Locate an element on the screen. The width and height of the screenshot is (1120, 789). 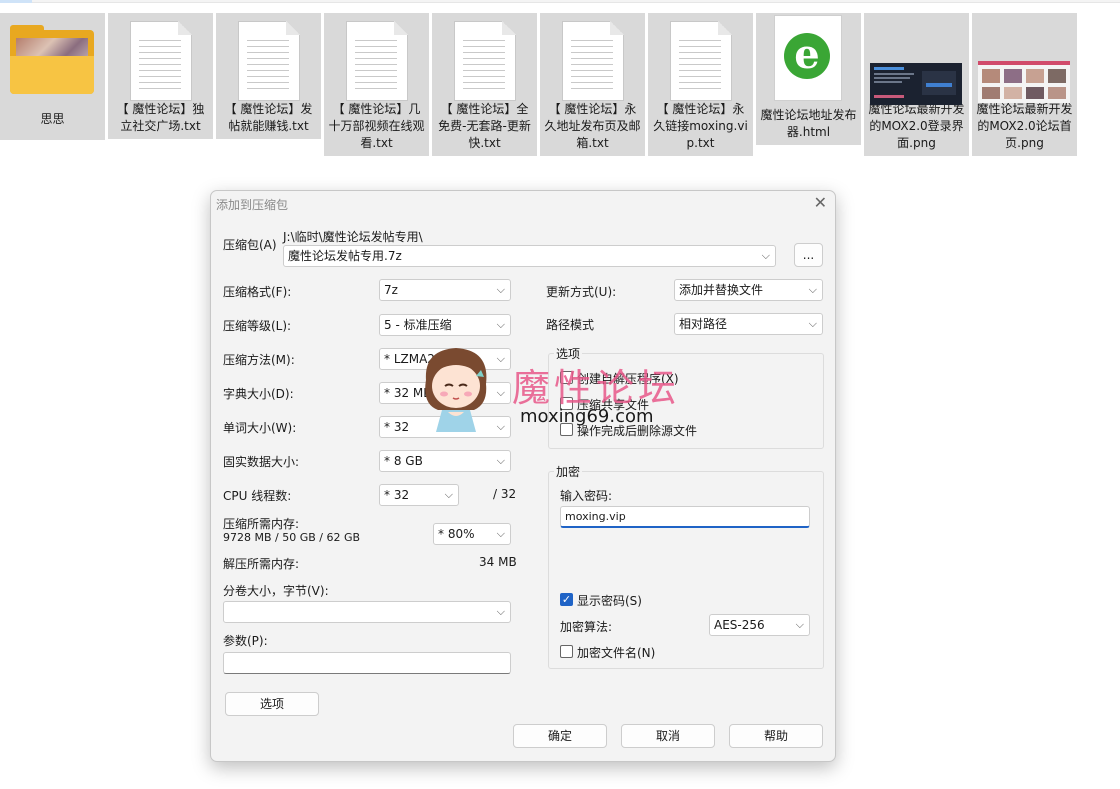
mem-percent-value: * 80% is located at coordinates (456, 534).